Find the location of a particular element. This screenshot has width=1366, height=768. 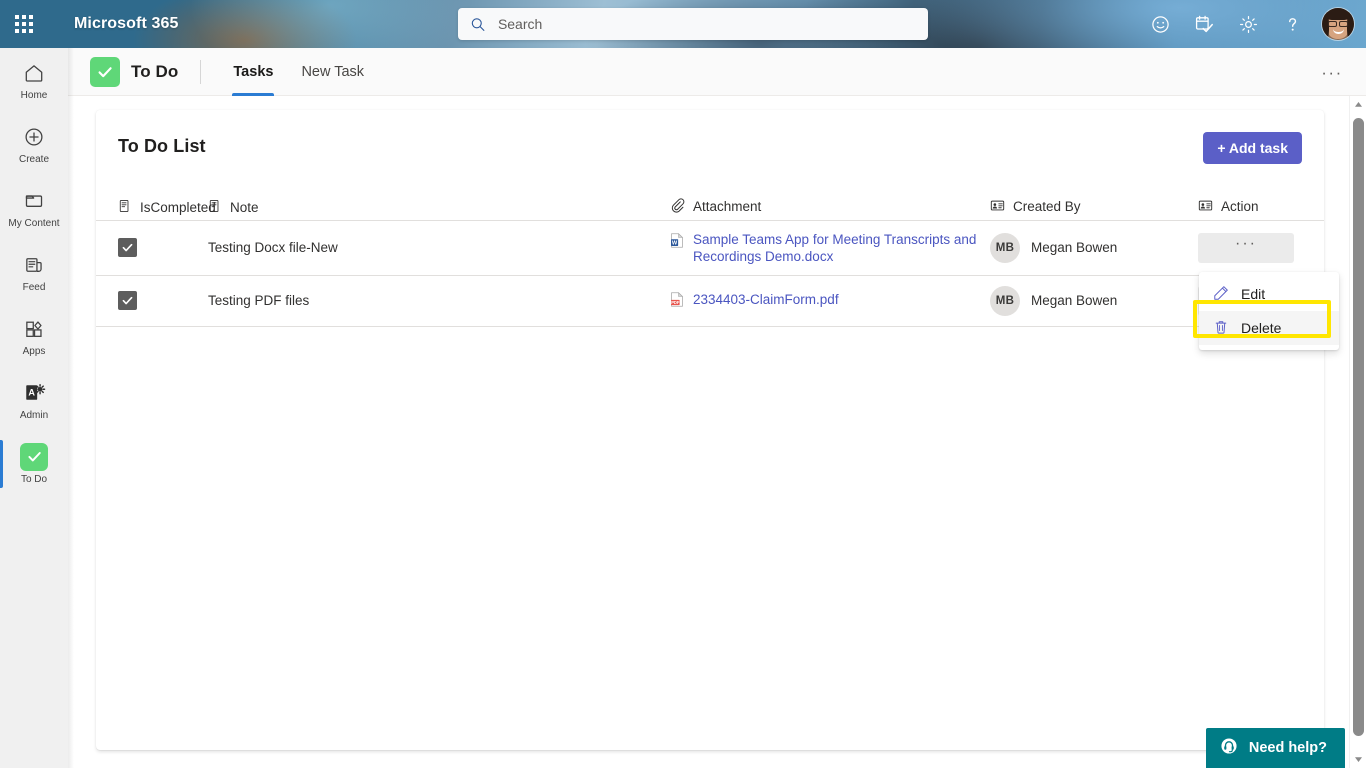

tab-new-task: New Task is located at coordinates (332, 72).